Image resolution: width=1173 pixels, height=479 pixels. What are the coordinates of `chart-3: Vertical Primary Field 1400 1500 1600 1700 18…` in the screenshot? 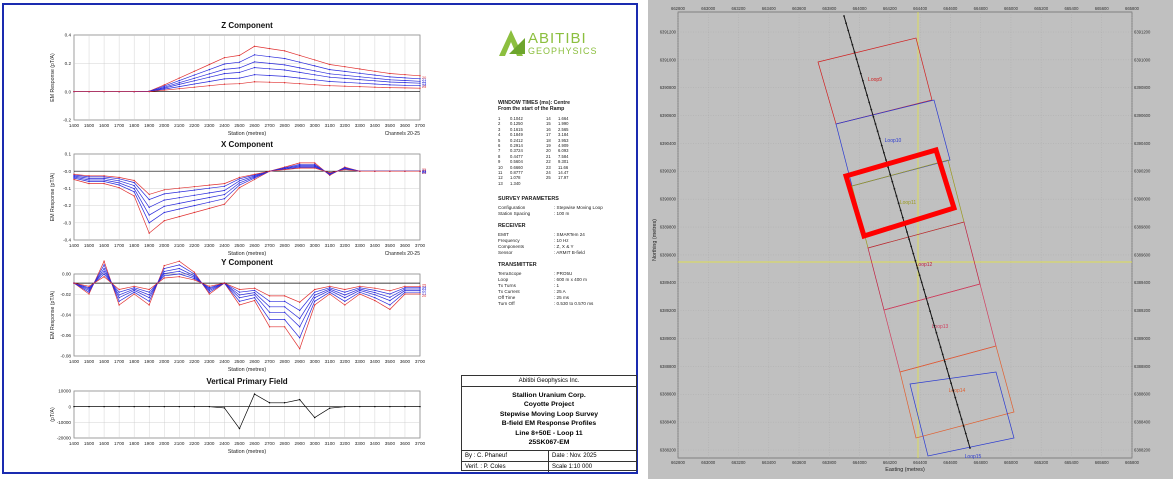 It's located at (238, 416).